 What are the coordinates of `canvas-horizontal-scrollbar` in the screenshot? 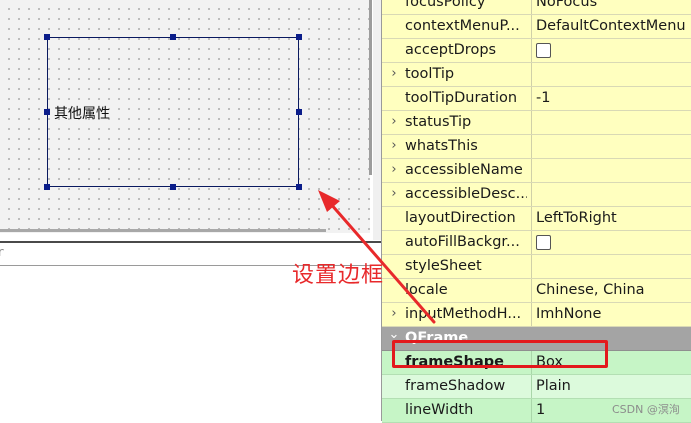 It's located at (163, 230).